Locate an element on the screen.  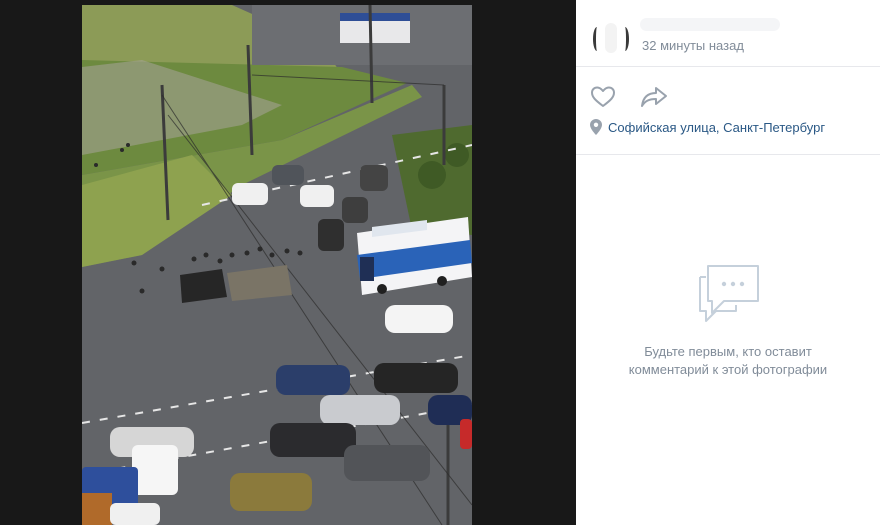
comment-bubble-icon is located at coordinates (729, 293).